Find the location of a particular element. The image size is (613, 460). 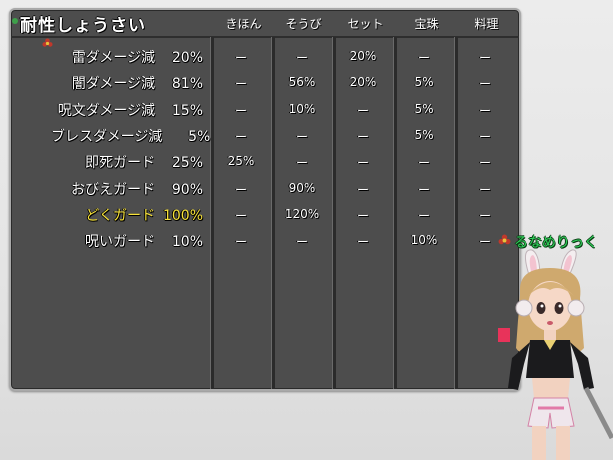

resistance-row-label: 雷ダメージ減 20% is located at coordinates (127, 57).